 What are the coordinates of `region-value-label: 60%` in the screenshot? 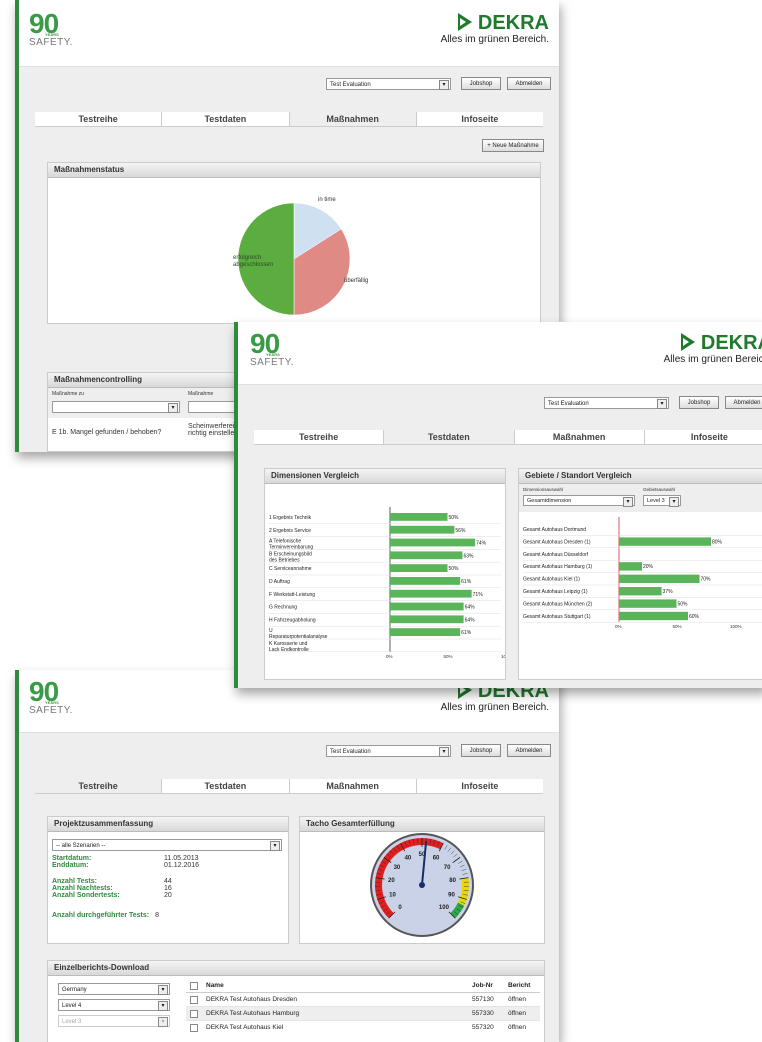 It's located at (694, 617).